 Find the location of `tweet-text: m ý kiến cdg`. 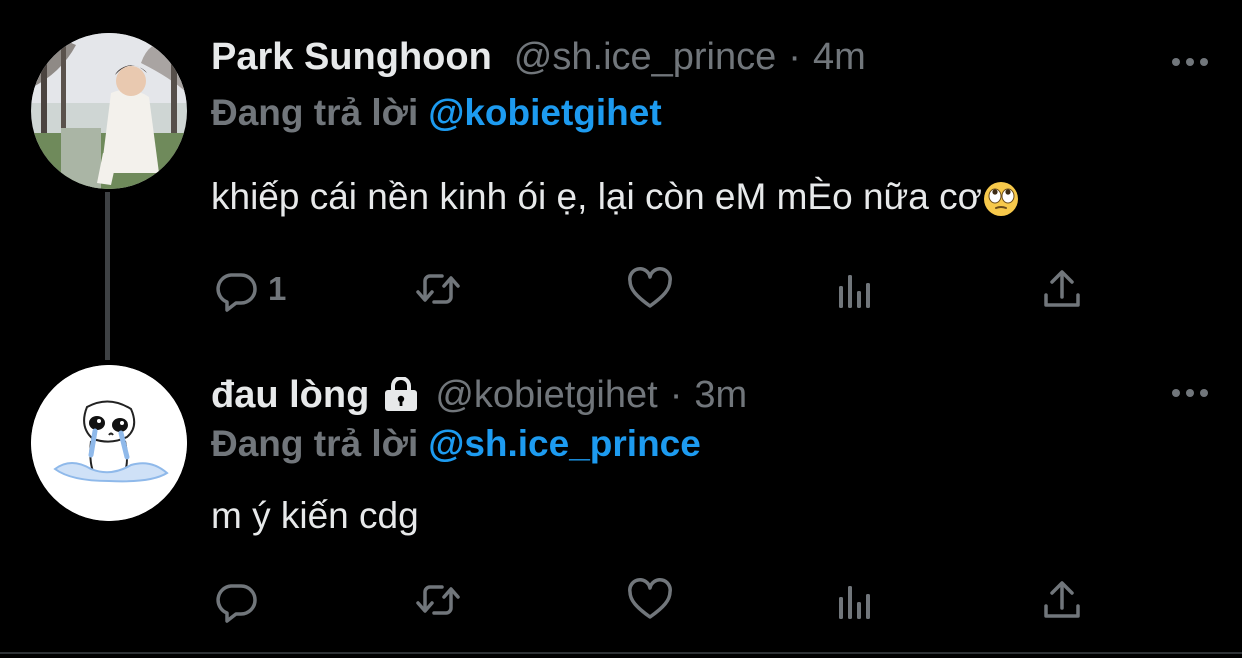

tweet-text: m ý kiến cdg is located at coordinates (315, 516).